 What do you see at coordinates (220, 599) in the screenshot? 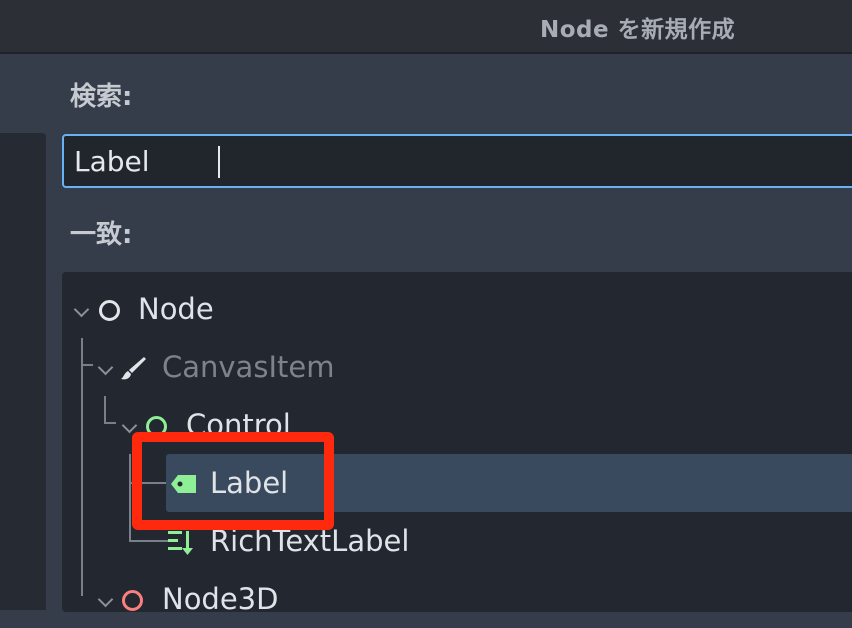
I see `tree-item-label: Node3D` at bounding box center [220, 599].